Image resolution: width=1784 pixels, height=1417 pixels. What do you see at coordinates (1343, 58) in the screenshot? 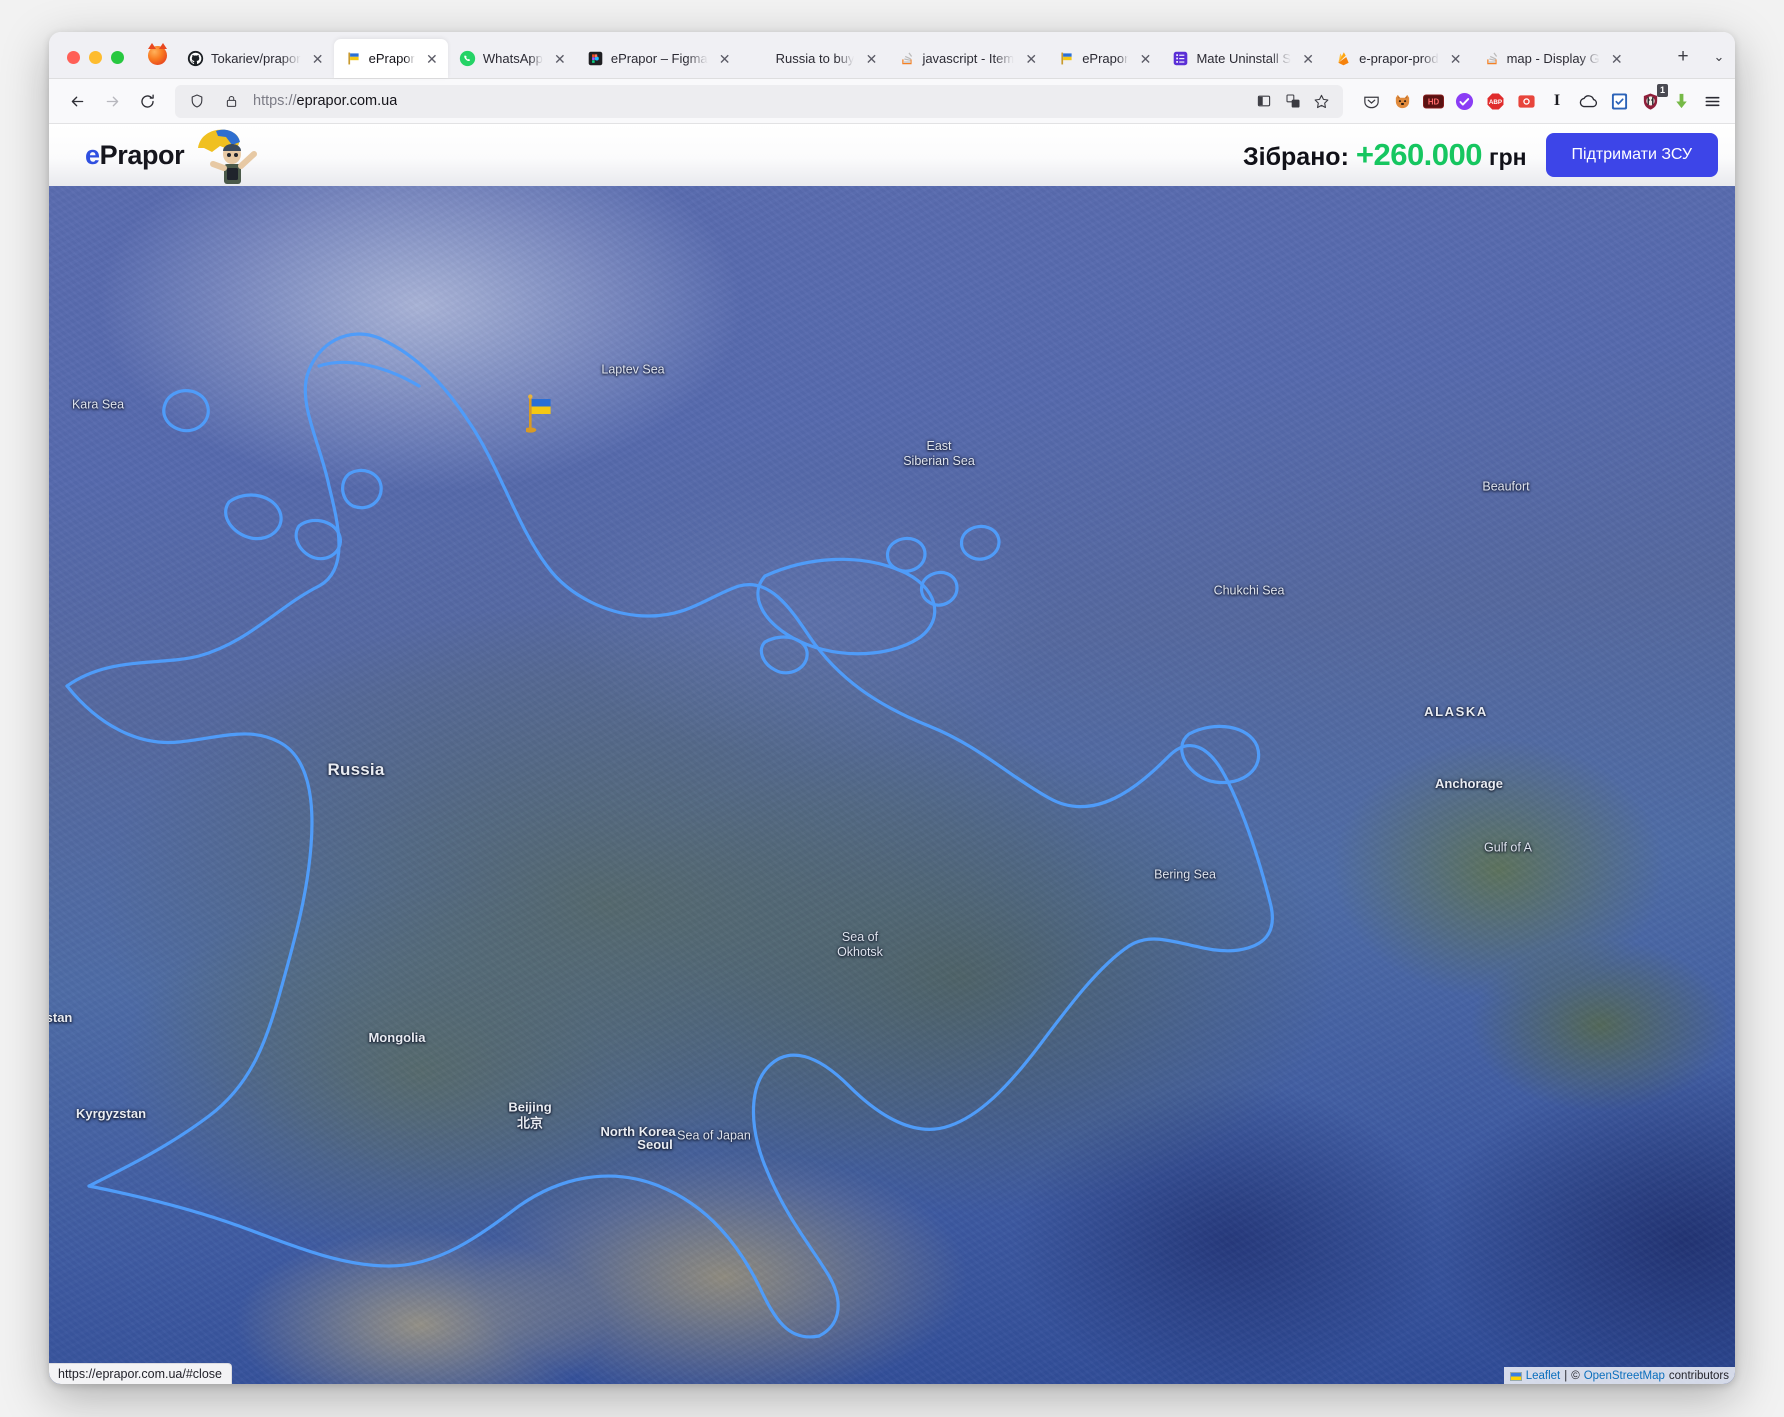
I see `firebase-icon` at bounding box center [1343, 58].